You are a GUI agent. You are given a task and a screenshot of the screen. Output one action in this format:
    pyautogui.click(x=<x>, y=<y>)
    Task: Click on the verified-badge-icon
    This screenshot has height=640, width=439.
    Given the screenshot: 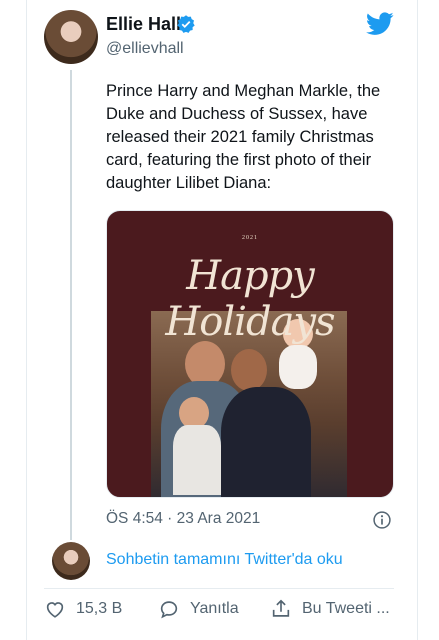 What is the action you would take?
    pyautogui.click(x=186, y=24)
    